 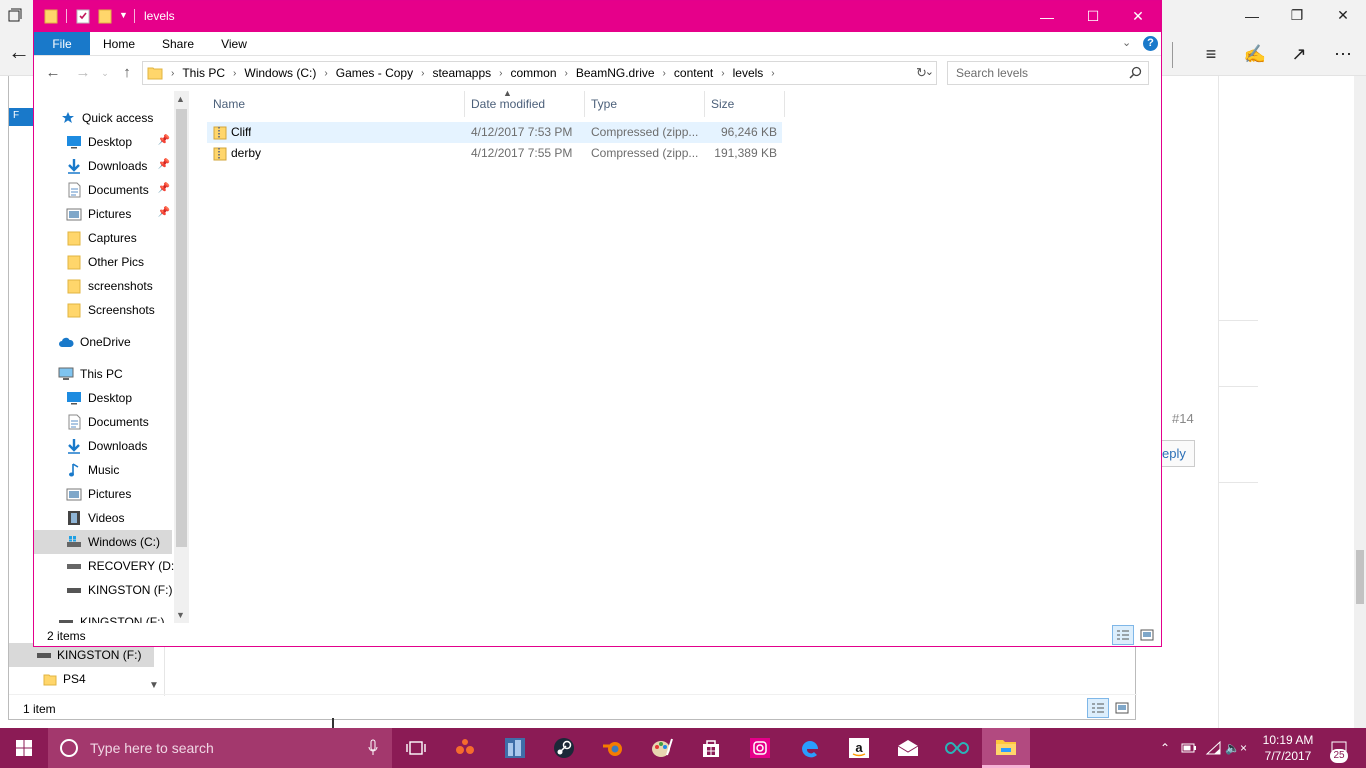 I want to click on tab-home: Home, so click(x=119, y=43).